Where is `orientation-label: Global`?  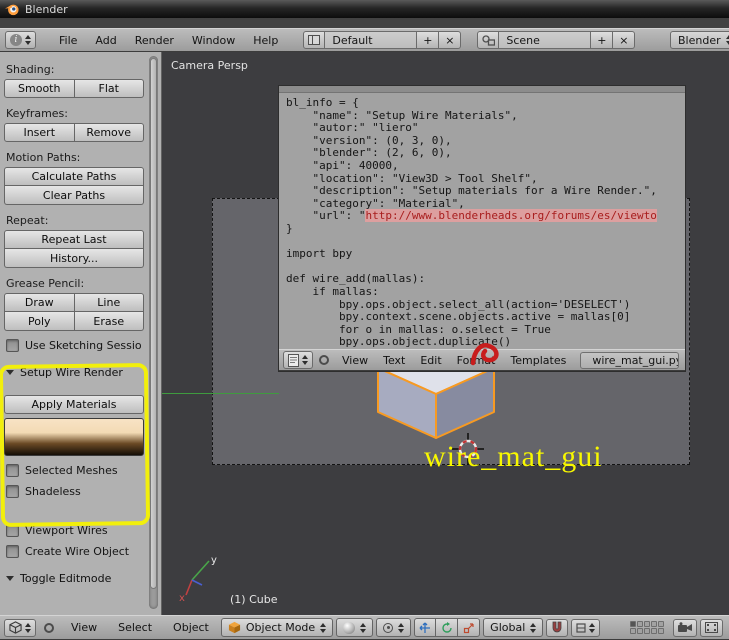 orientation-label: Global is located at coordinates (508, 627).